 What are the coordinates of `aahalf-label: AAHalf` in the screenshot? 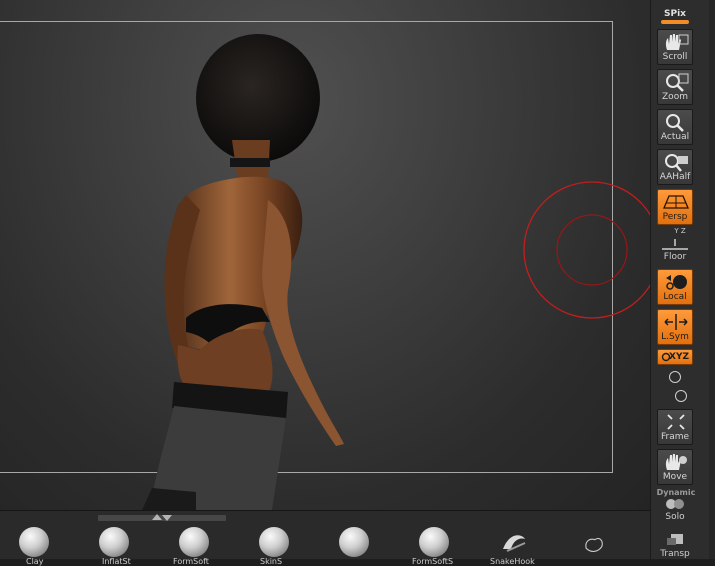 It's located at (675, 177).